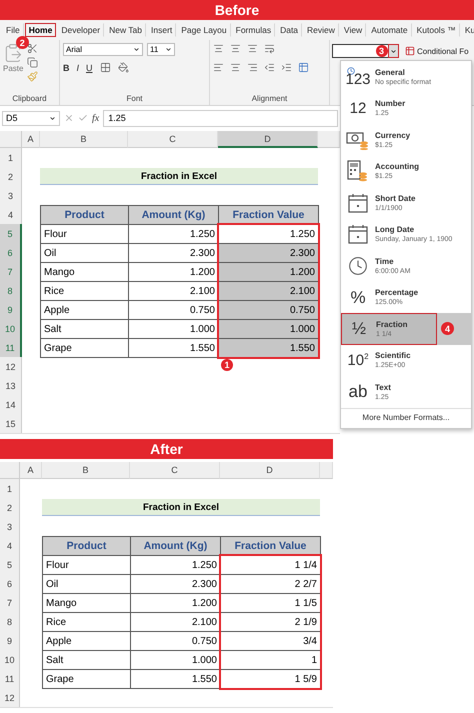 The height and width of the screenshot is (713, 474). I want to click on paste-button: Paste, so click(13, 68).